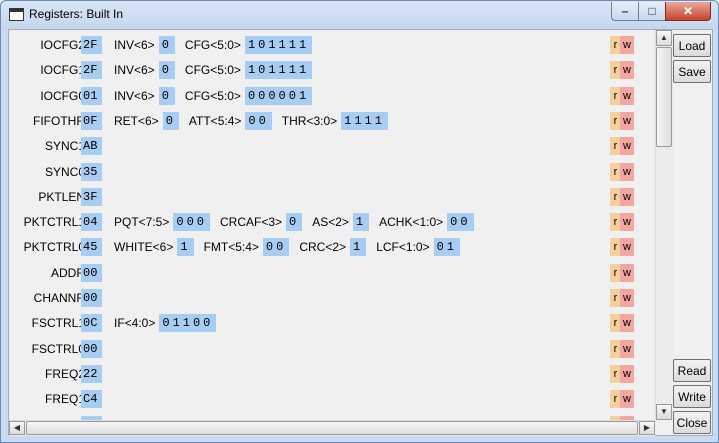 Image resolution: width=719 pixels, height=443 pixels. What do you see at coordinates (332, 399) in the screenshot?
I see `register-row: FREQ1 C4 r w` at bounding box center [332, 399].